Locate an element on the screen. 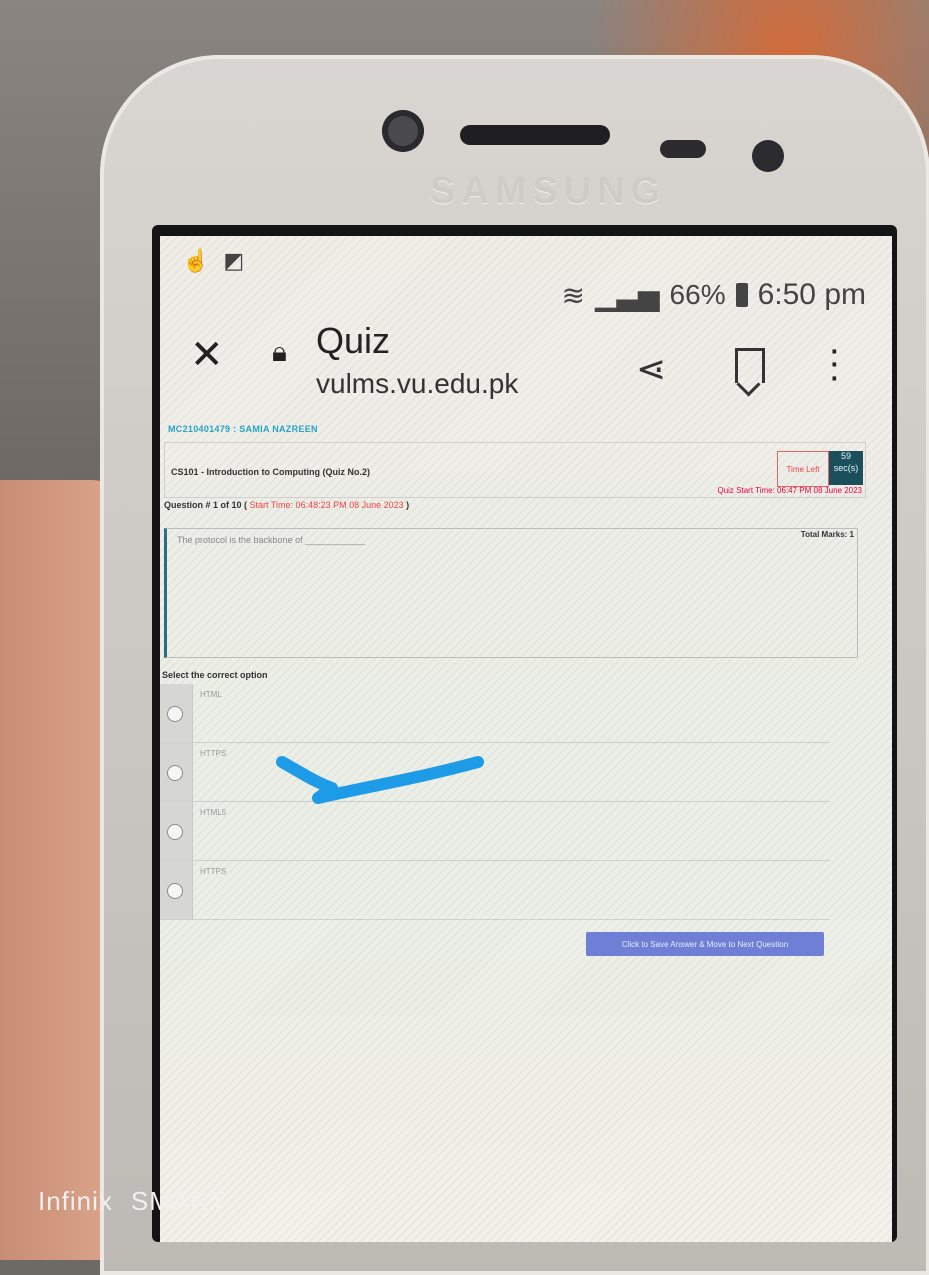  quiz-start-time: Quiz Start Time: 06:47 PM 08 June 2023 is located at coordinates (789, 490).